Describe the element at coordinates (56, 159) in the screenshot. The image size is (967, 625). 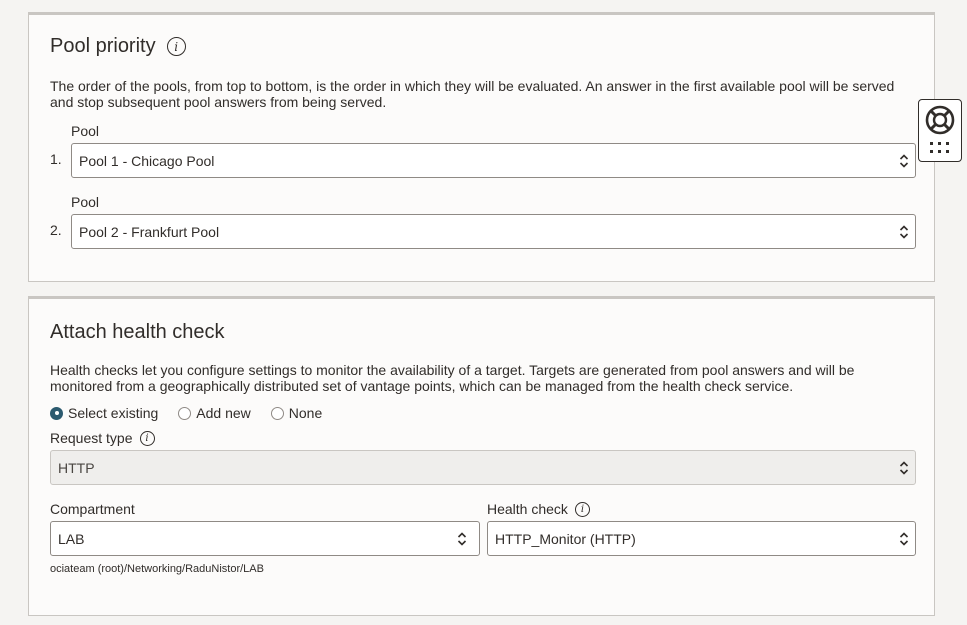
I see `pool-1-index: 1.` at that location.